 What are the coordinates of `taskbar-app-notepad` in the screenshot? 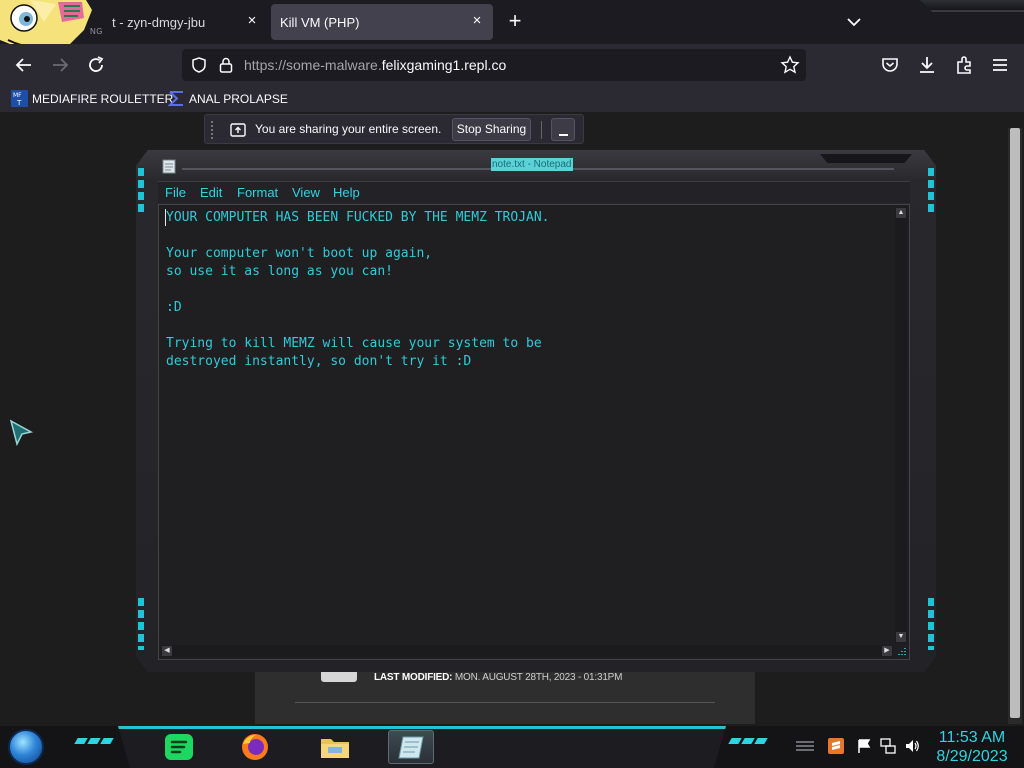 It's located at (411, 747).